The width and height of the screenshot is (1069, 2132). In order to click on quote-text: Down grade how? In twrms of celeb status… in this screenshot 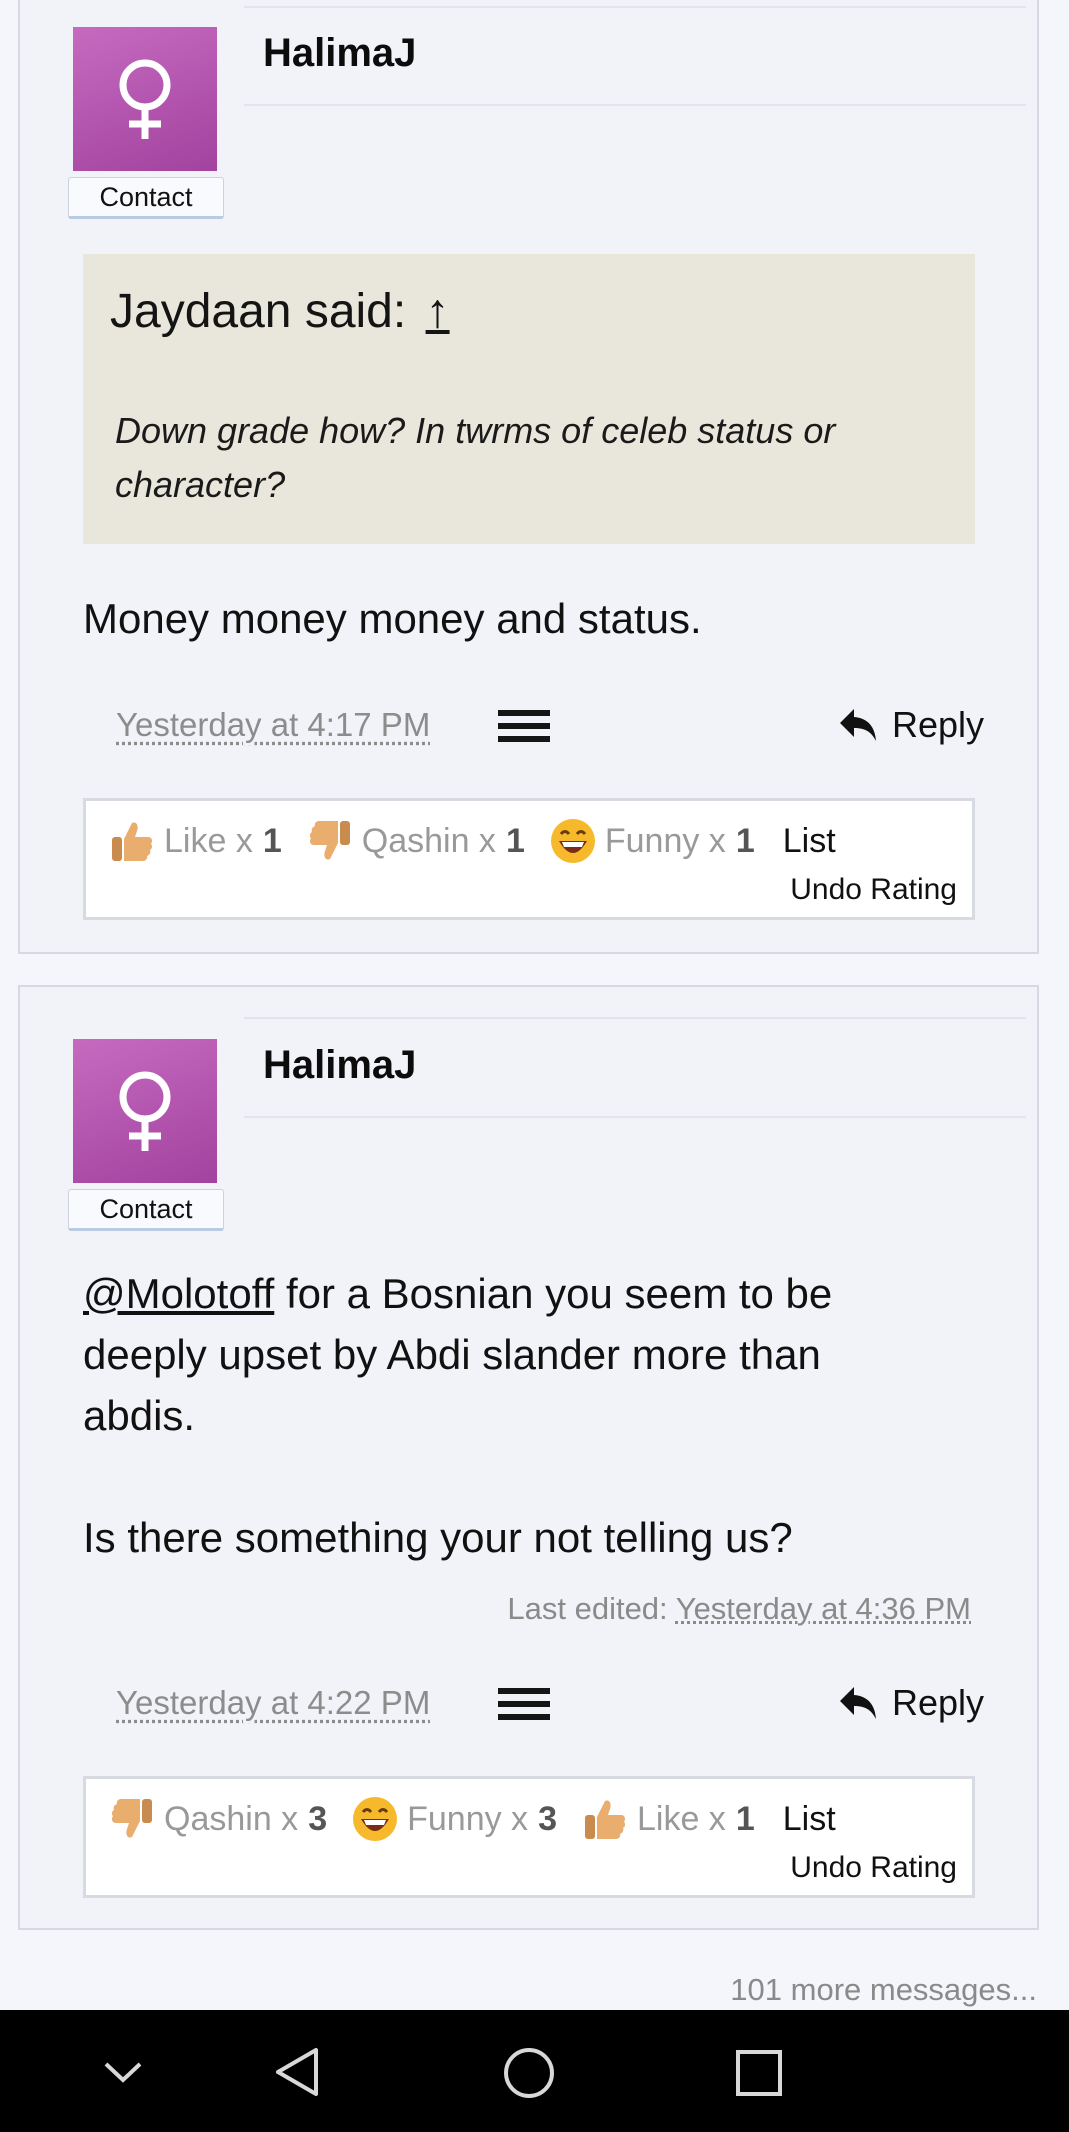, I will do `click(475, 457)`.